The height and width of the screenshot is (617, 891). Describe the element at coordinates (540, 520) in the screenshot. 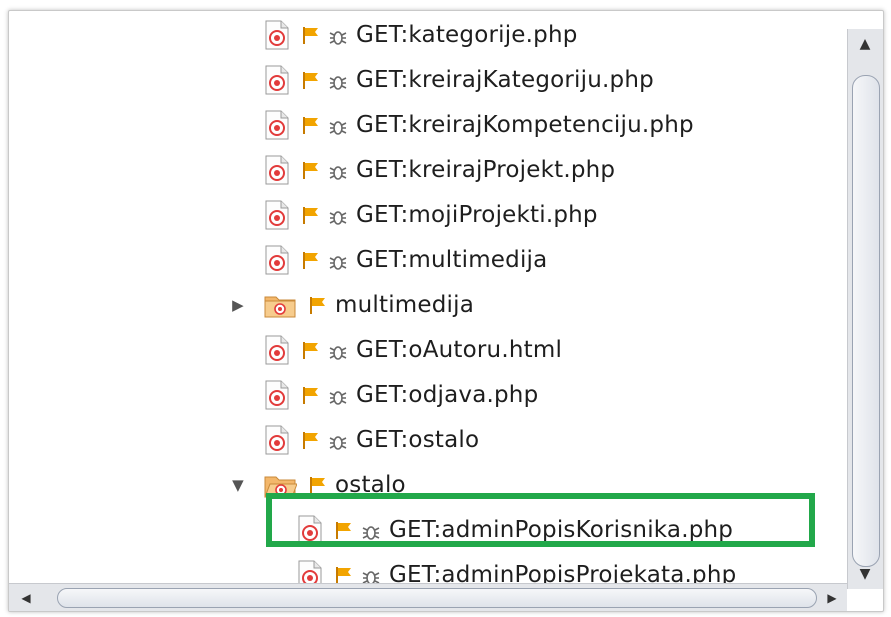

I see `highlight-box` at that location.